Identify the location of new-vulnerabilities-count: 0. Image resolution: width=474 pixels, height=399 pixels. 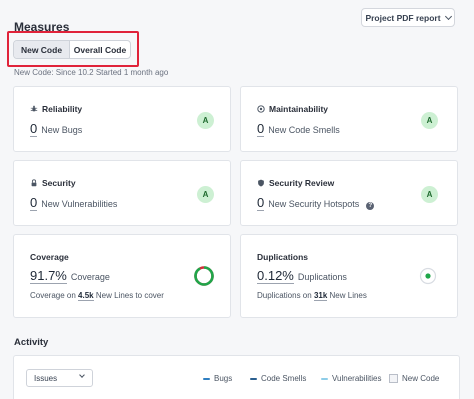
(34, 203).